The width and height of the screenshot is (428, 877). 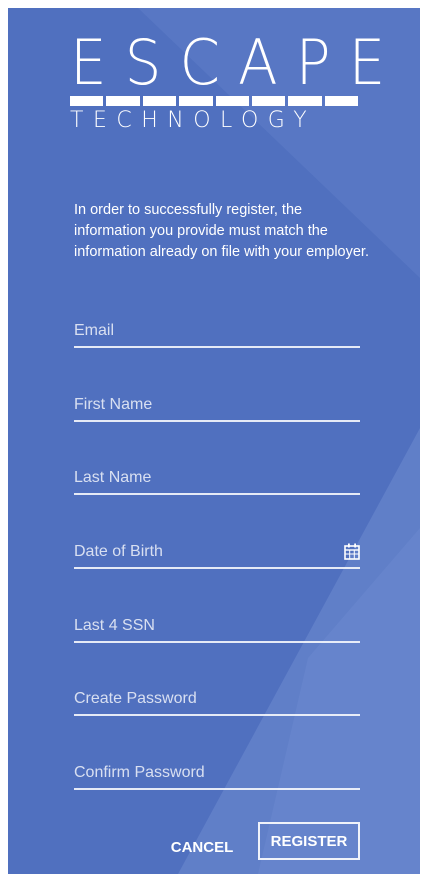 I want to click on logo-subword: TECHNOLOGY, so click(x=193, y=120).